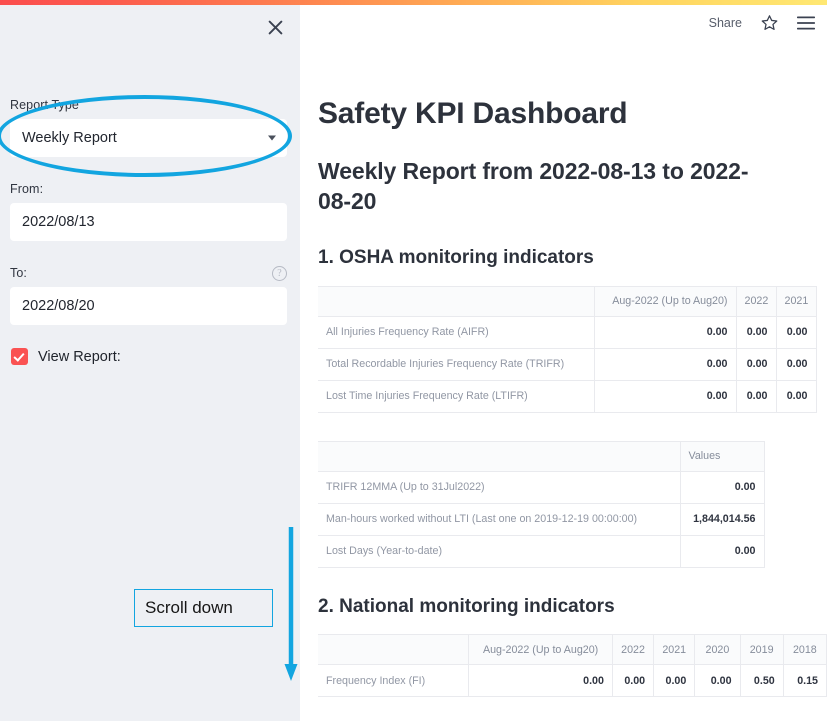 Image resolution: width=827 pixels, height=721 pixels. I want to click on view-report-row: View Report:, so click(66, 356).